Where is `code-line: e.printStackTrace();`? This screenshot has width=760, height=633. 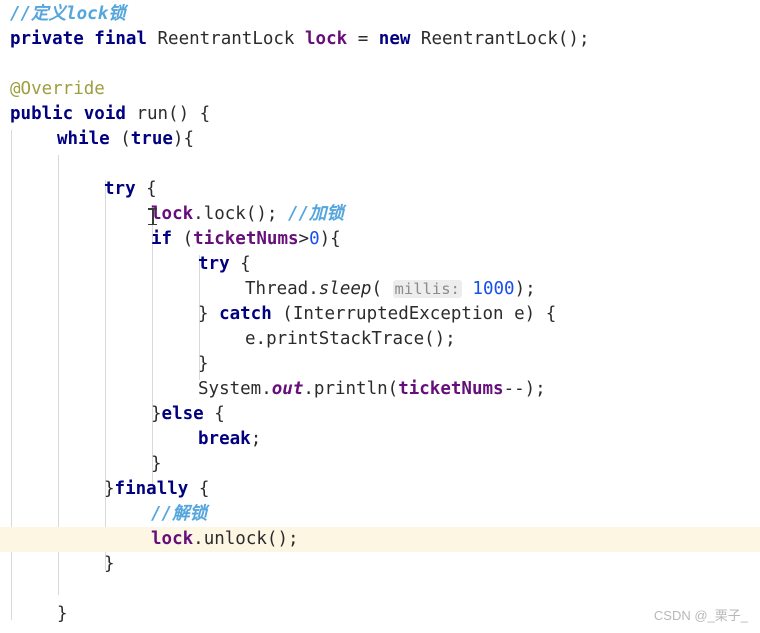 code-line: e.printStackTrace(); is located at coordinates (350, 339).